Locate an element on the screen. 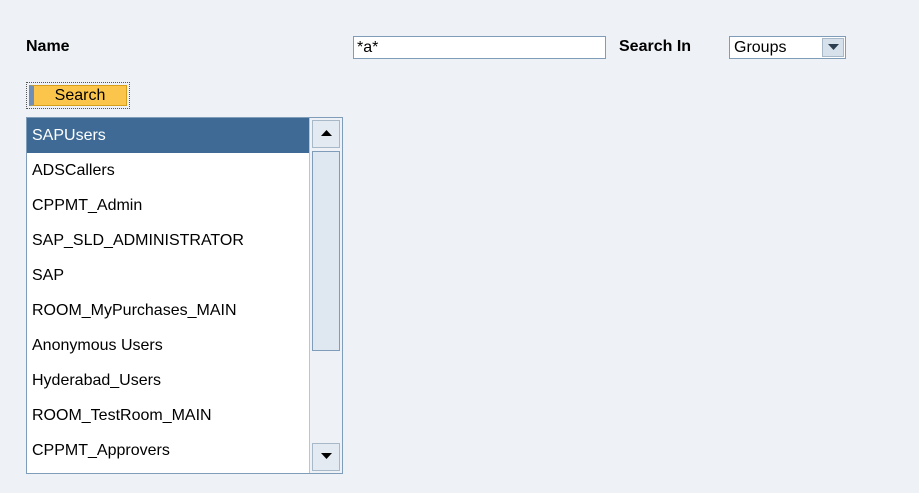 The width and height of the screenshot is (919, 493). triangle-down-icon is located at coordinates (326, 456).